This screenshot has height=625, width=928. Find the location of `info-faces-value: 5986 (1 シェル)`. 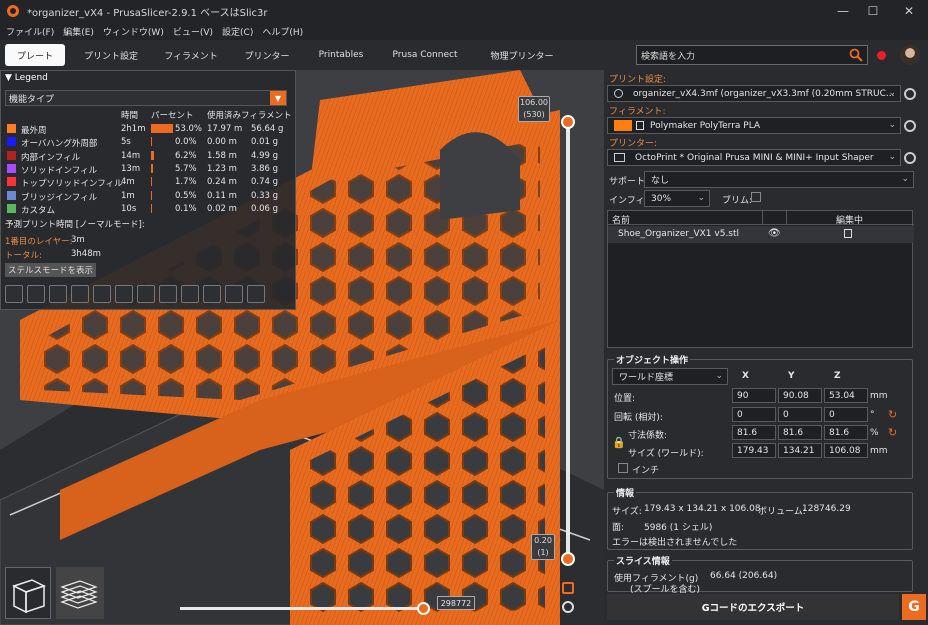

info-faces-value: 5986 (1 シェル) is located at coordinates (678, 528).